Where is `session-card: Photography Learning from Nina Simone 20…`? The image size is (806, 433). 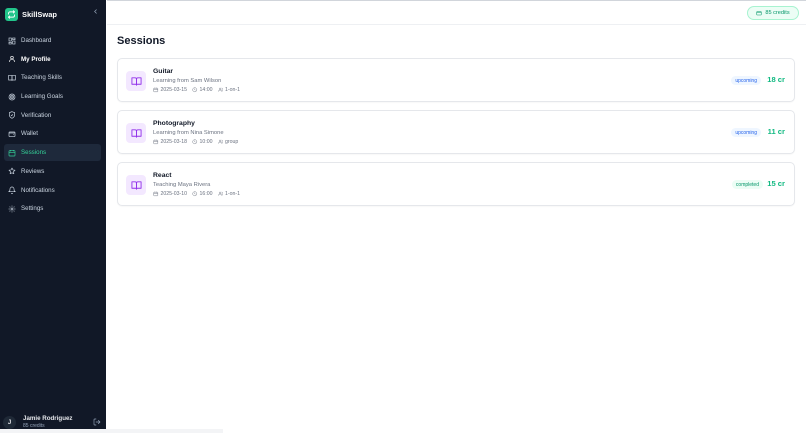 session-card: Photography Learning from Nina Simone 20… is located at coordinates (456, 132).